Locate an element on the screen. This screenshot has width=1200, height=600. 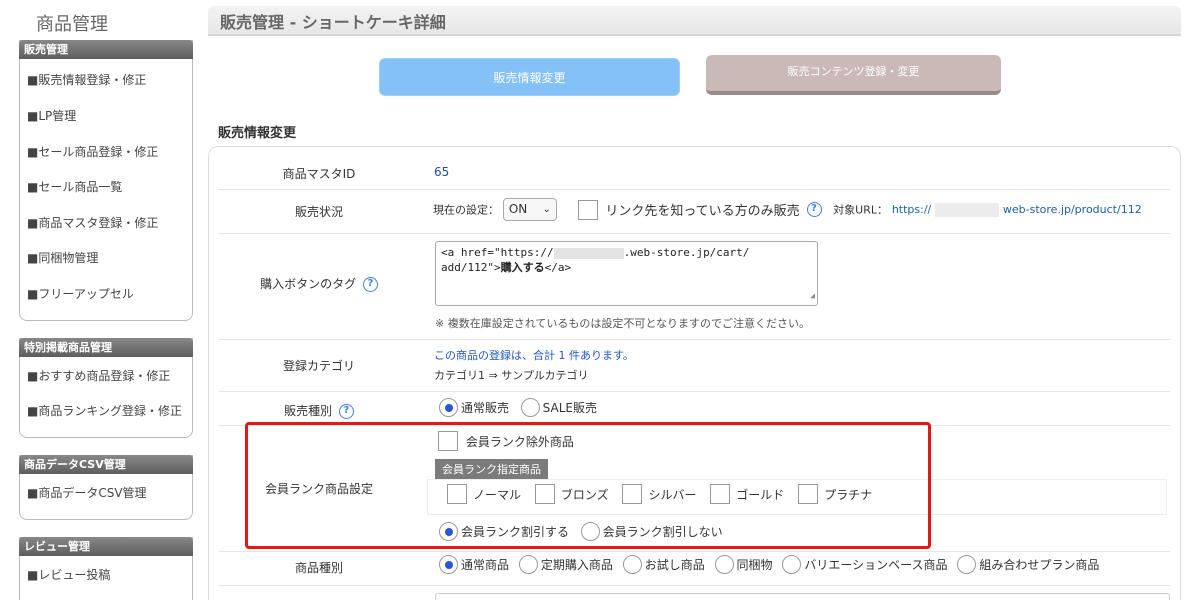
target-url-start: https:// is located at coordinates (911, 209).